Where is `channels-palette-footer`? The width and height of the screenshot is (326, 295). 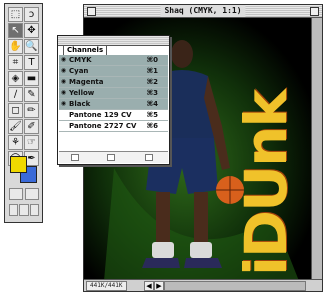
channels-palette-footer is located at coordinates (113, 157).